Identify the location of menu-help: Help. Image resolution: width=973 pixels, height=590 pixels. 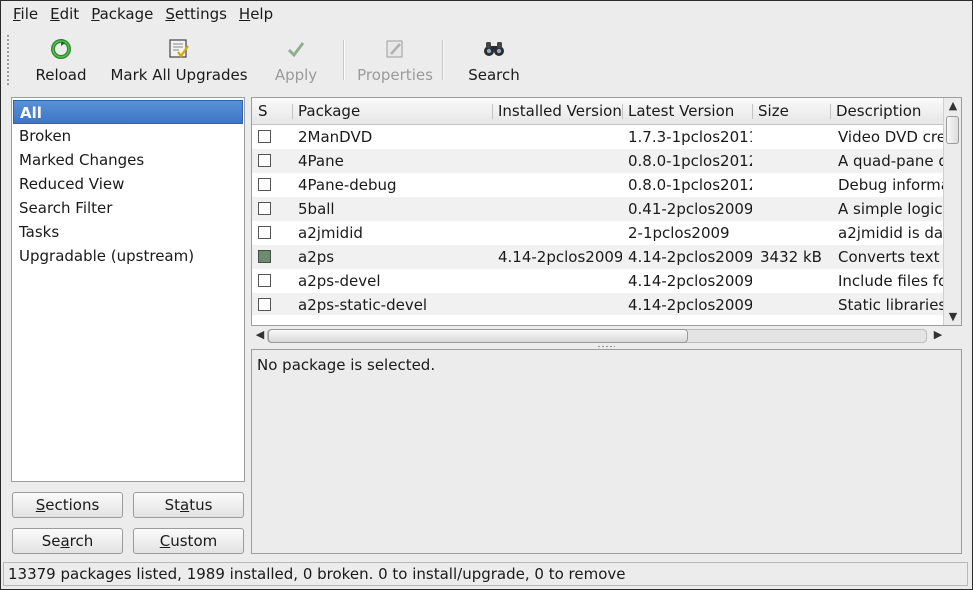
(256, 14).